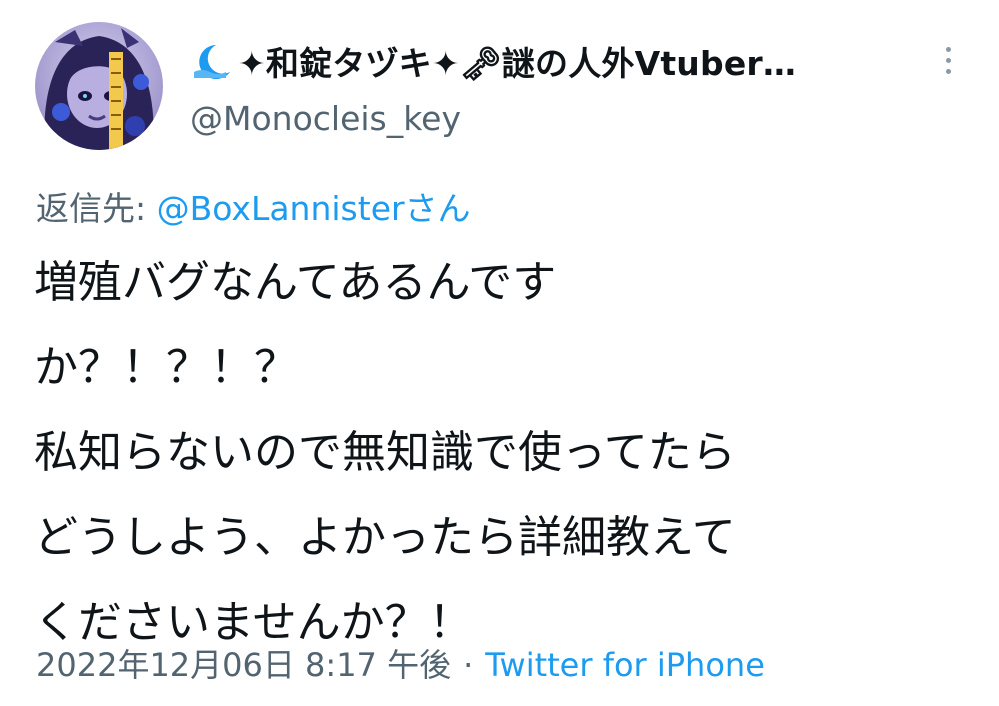 The width and height of the screenshot is (999, 706). What do you see at coordinates (385, 537) in the screenshot?
I see `tweet-text-line: どうしよう、よかったら詳細教えて` at bounding box center [385, 537].